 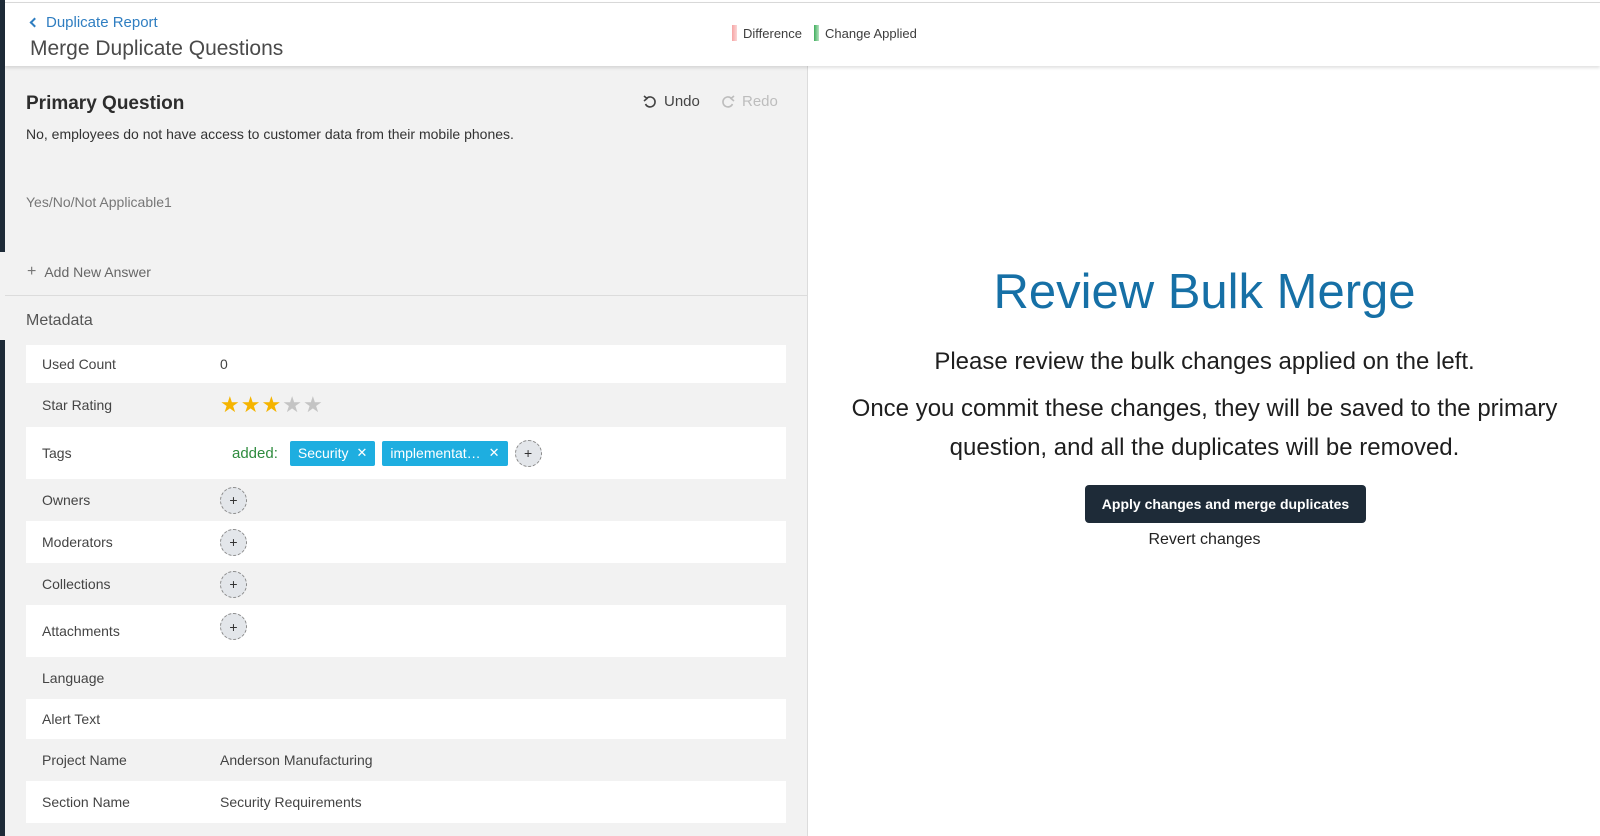 What do you see at coordinates (99, 202) in the screenshot?
I see `answer-type: Yes/No/Not Applicable1` at bounding box center [99, 202].